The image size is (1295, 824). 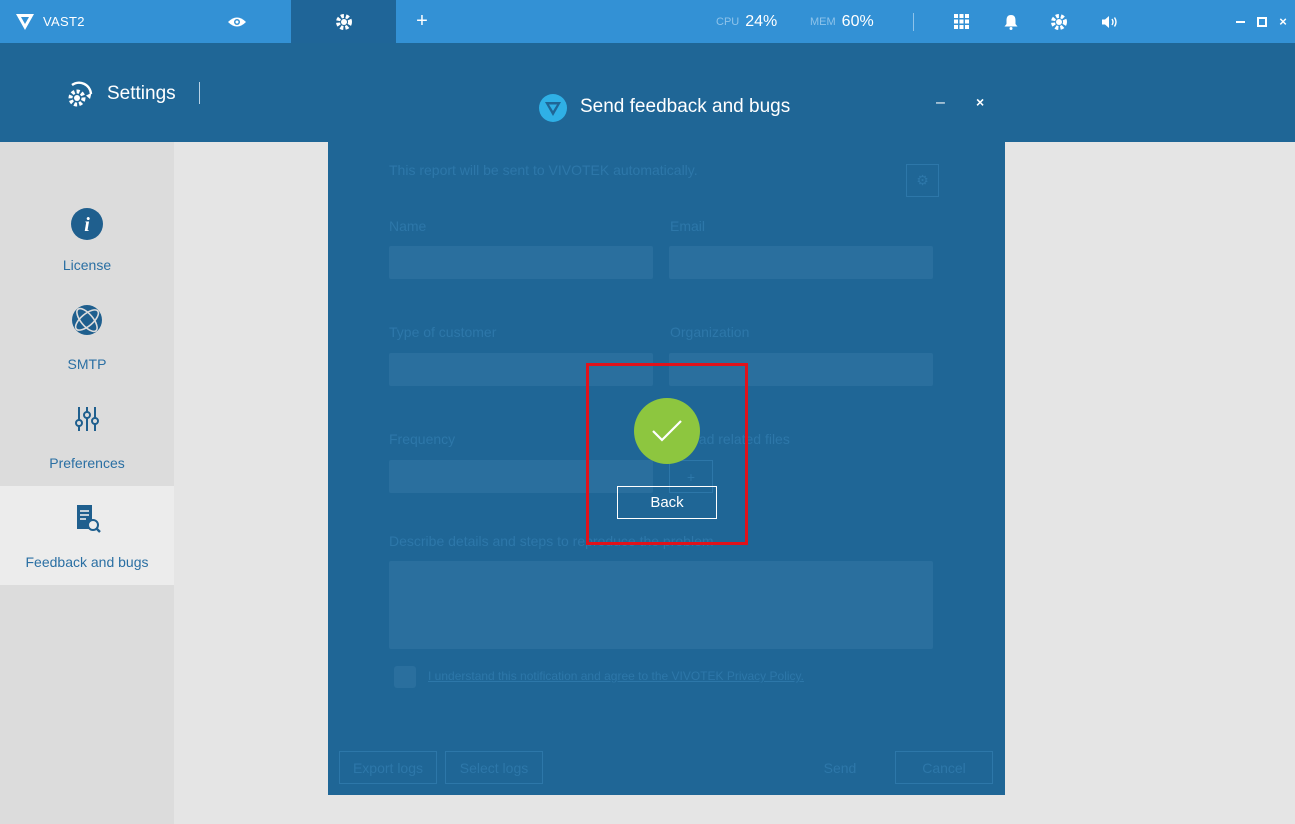 What do you see at coordinates (685, 106) in the screenshot?
I see `dialog-title: Send feedback and bugs` at bounding box center [685, 106].